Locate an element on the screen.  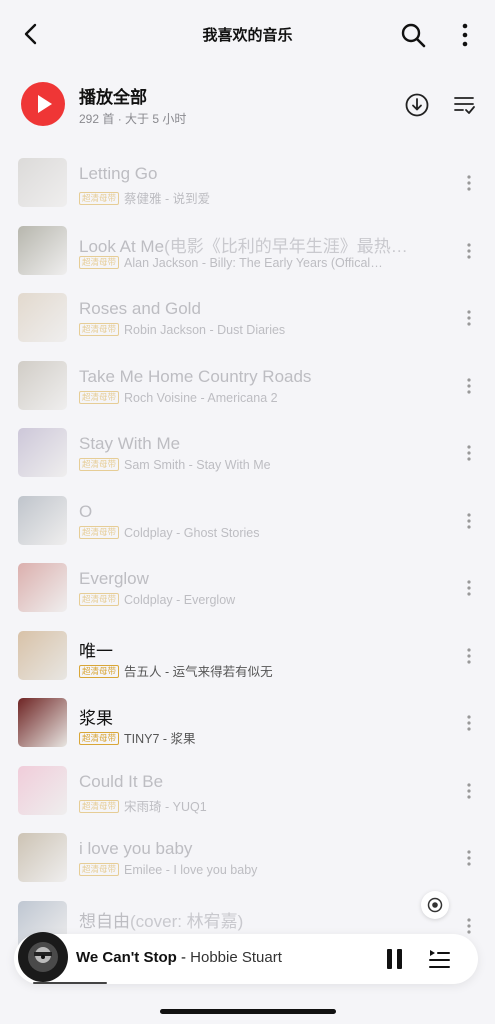
song-row: Letting Go 超清母带 蔡健雅 - 说到爱 is located at coordinates (247, 181).